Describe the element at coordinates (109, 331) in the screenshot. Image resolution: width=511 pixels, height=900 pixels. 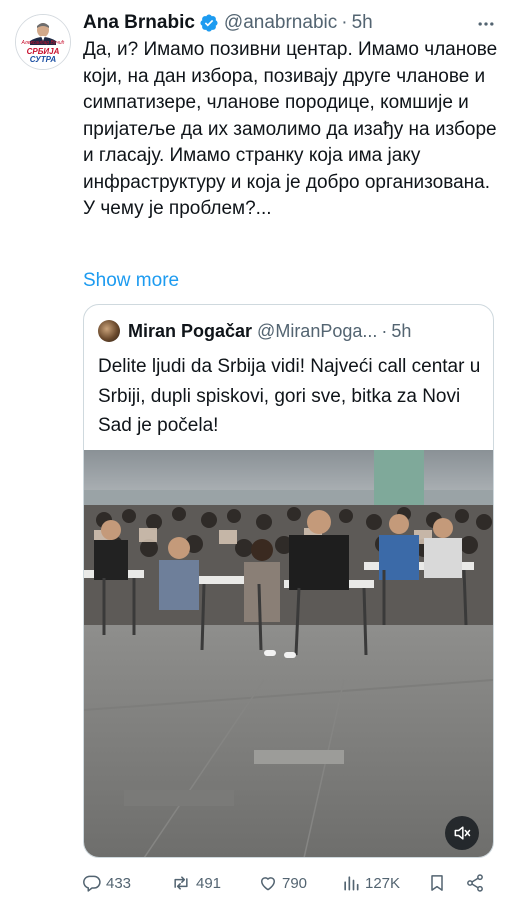
I see `quoted-avatar` at that location.